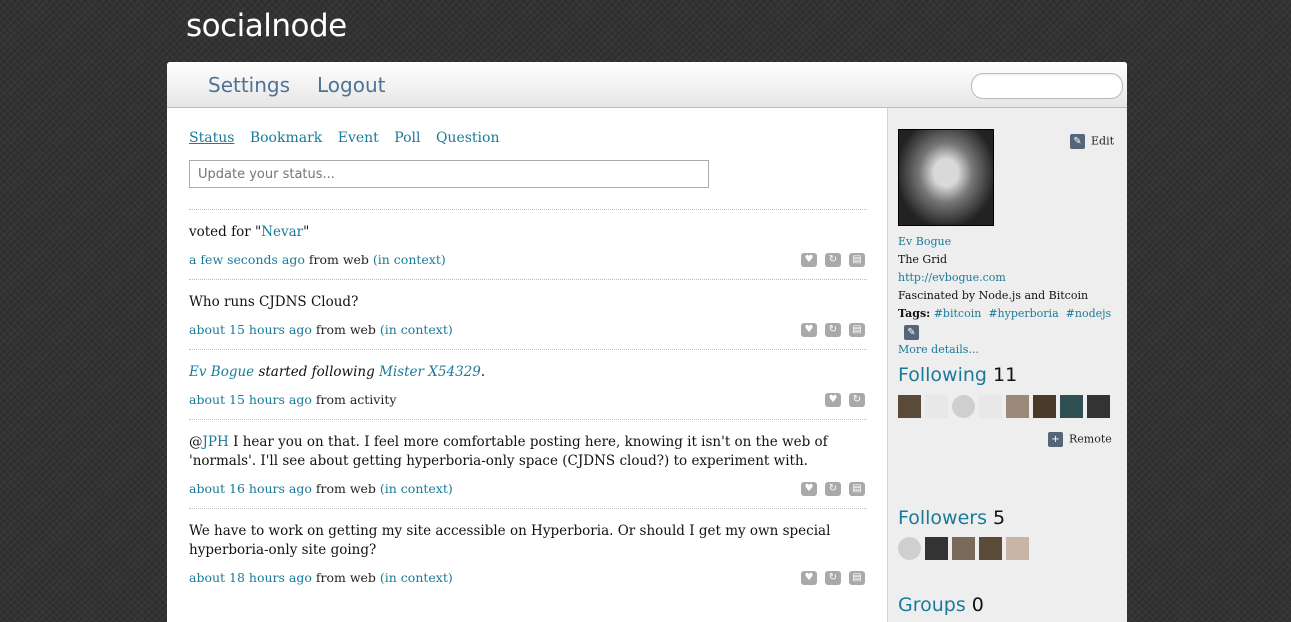  What do you see at coordinates (1092, 141) in the screenshot?
I see `edit-profile-button: ✎ Edit` at bounding box center [1092, 141].